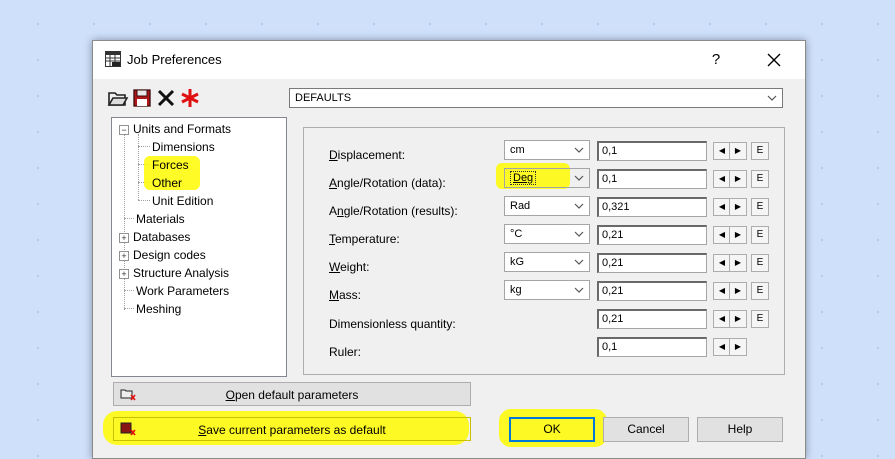  What do you see at coordinates (292, 394) in the screenshot?
I see `open-default-parameters-button: Open default parameters` at bounding box center [292, 394].